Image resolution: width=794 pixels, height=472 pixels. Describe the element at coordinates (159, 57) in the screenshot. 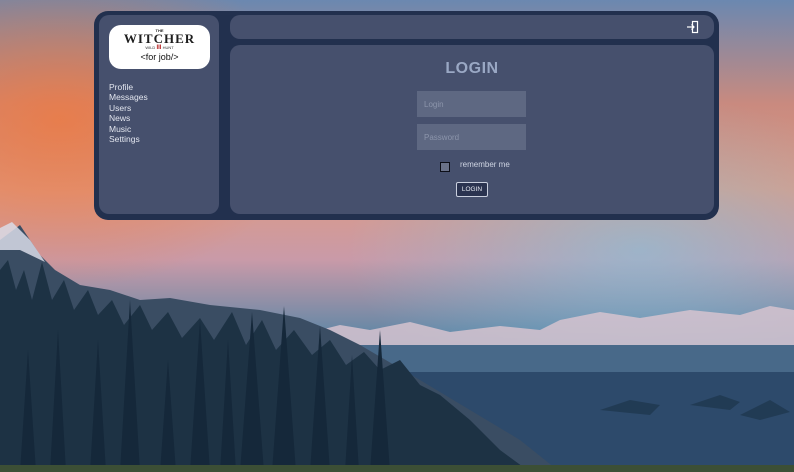

I see `logo-tagline: <for job/>` at that location.